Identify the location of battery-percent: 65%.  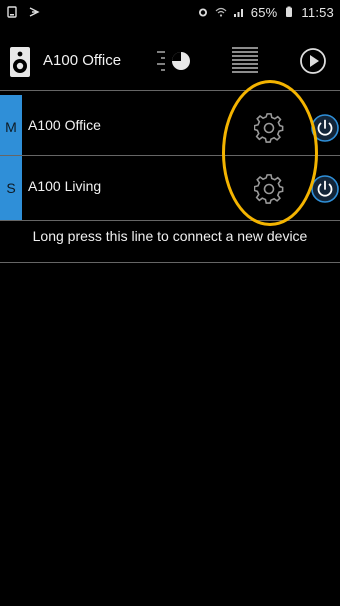
(264, 12).